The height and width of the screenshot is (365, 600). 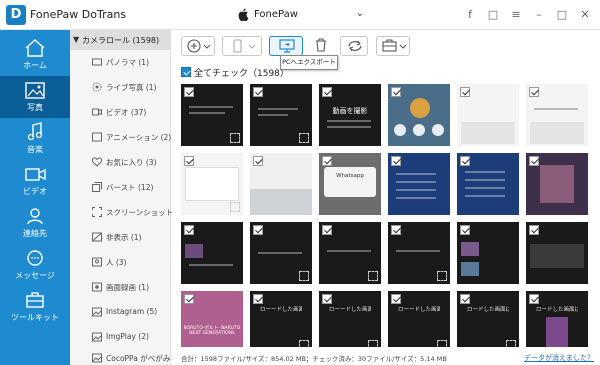 I want to click on album-item: Instagram (5), so click(x=120, y=312).